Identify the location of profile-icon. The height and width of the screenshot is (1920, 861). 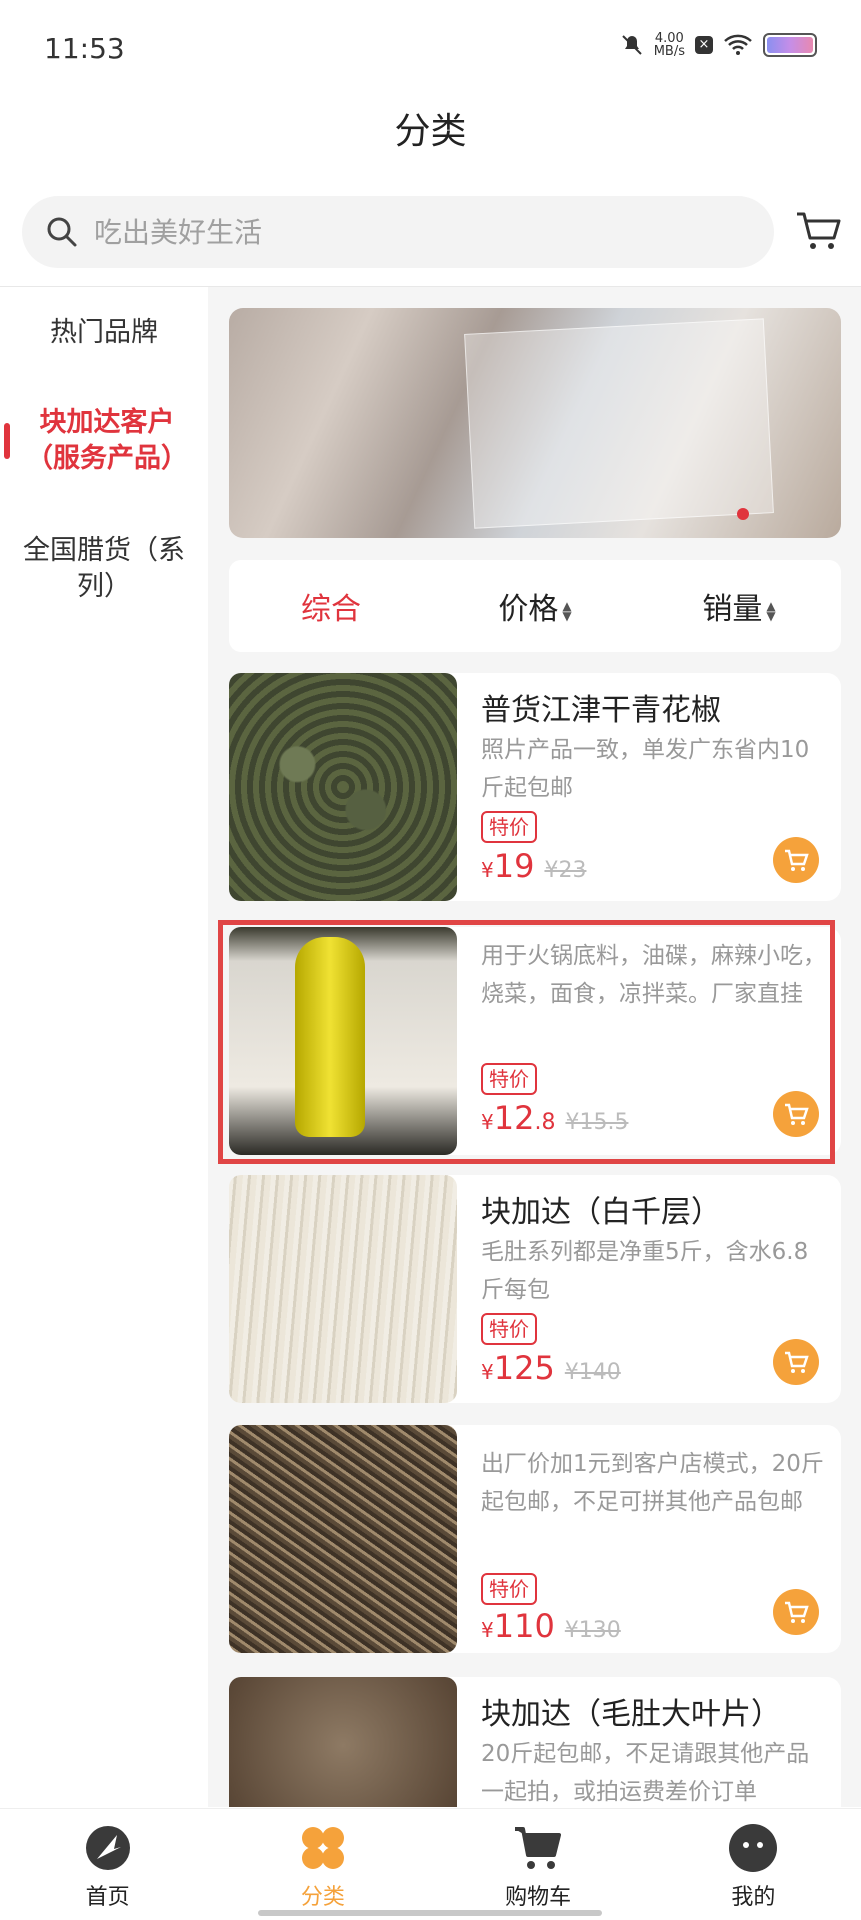
(753, 1848).